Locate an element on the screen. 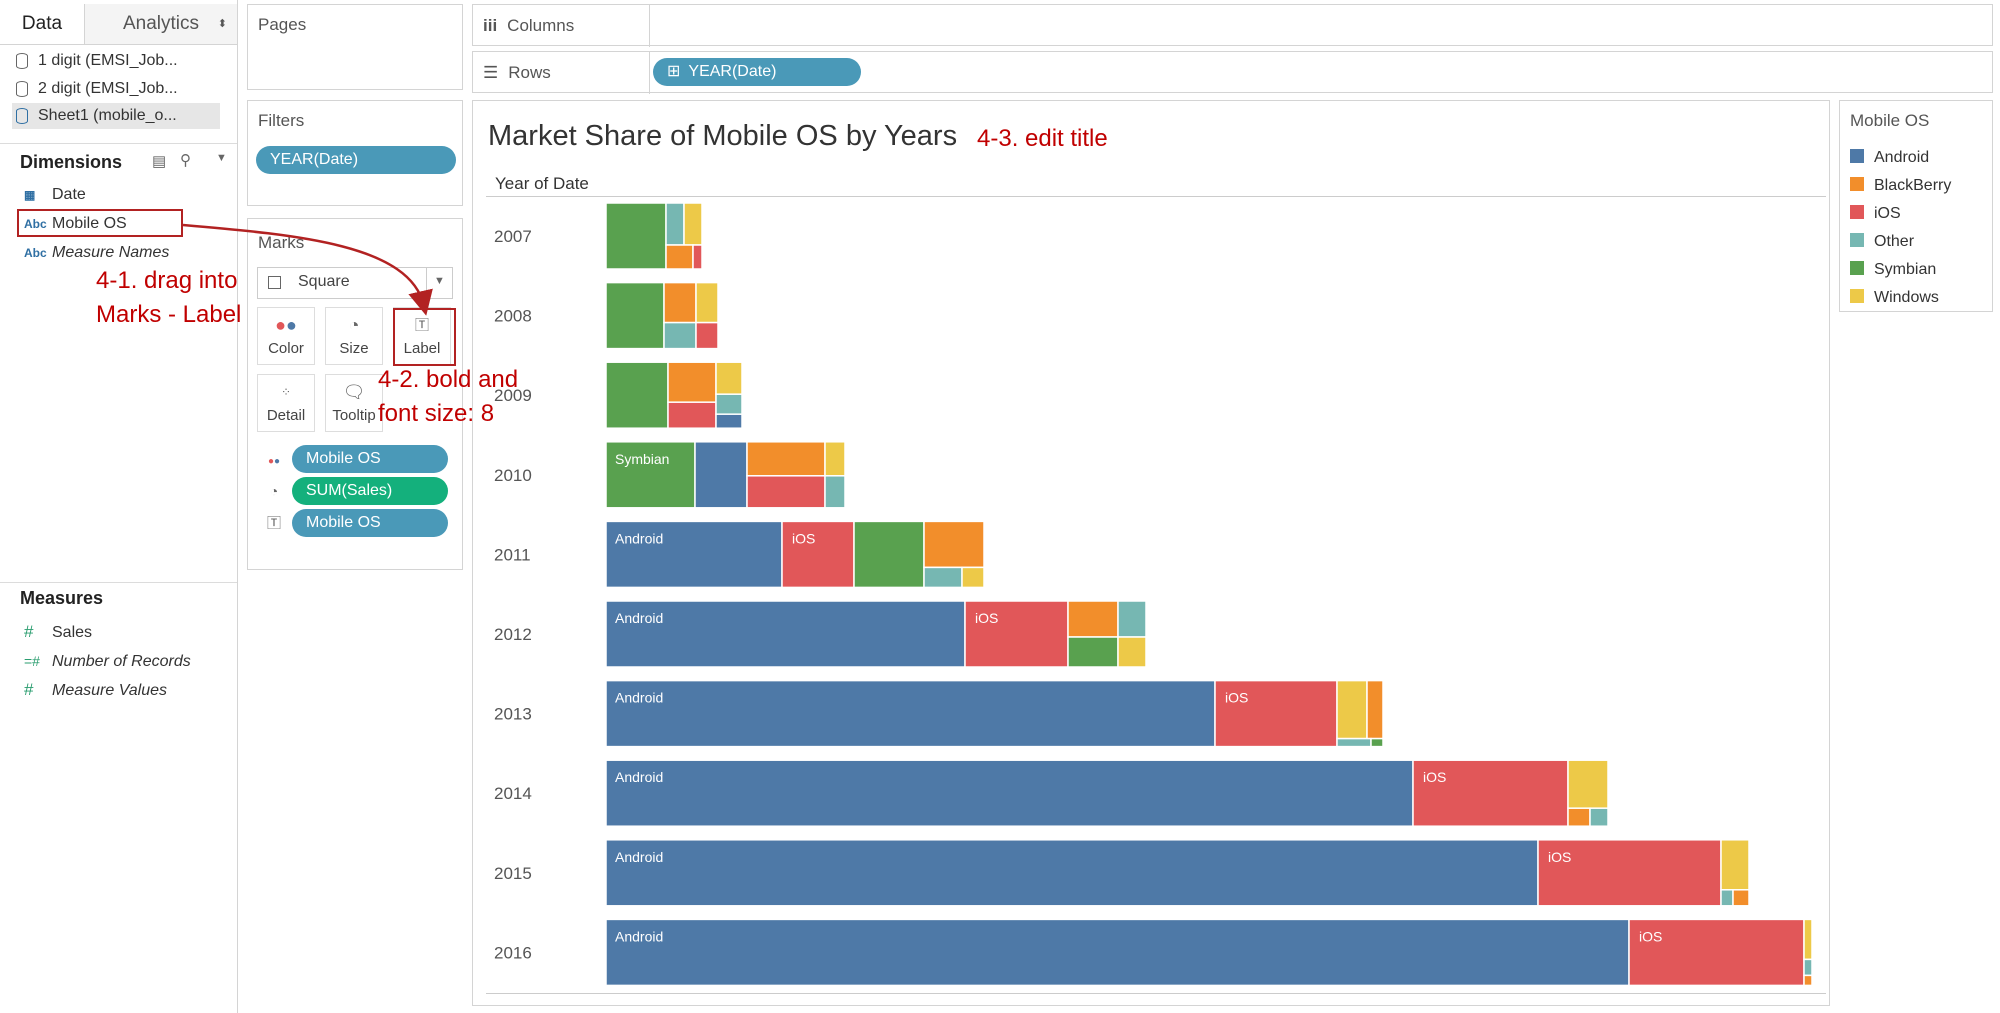 Image resolution: width=2000 pixels, height=1013 pixels. annotation-4-3: 4-3. edit title is located at coordinates (1042, 138).